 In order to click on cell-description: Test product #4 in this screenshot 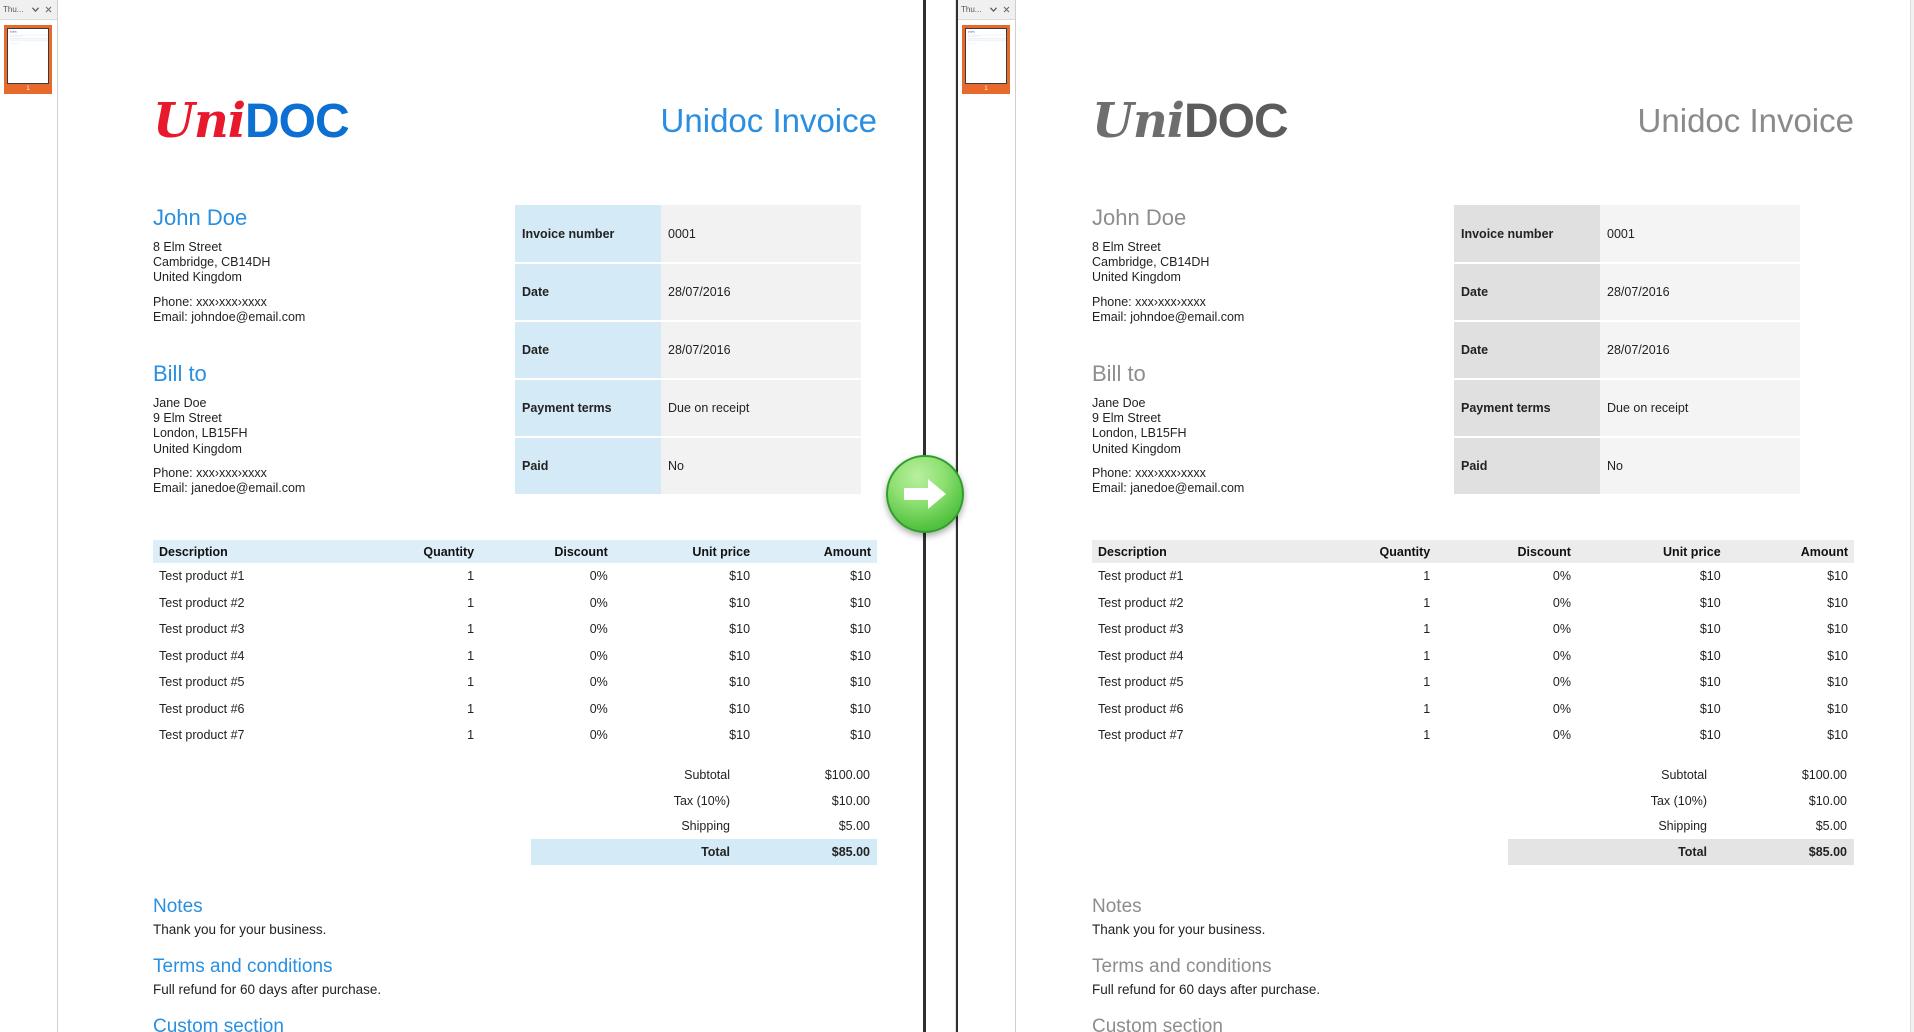, I will do `click(253, 656)`.